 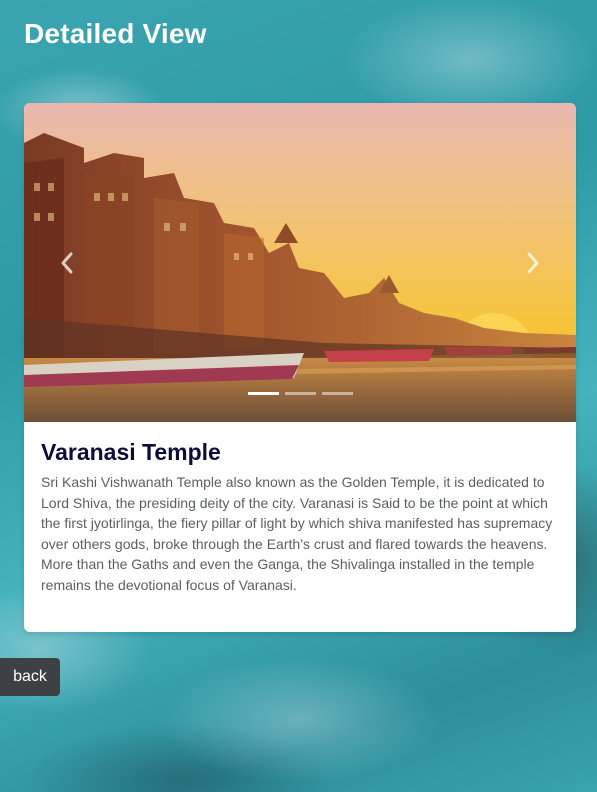 I want to click on carousel-prev-button, so click(x=67, y=263).